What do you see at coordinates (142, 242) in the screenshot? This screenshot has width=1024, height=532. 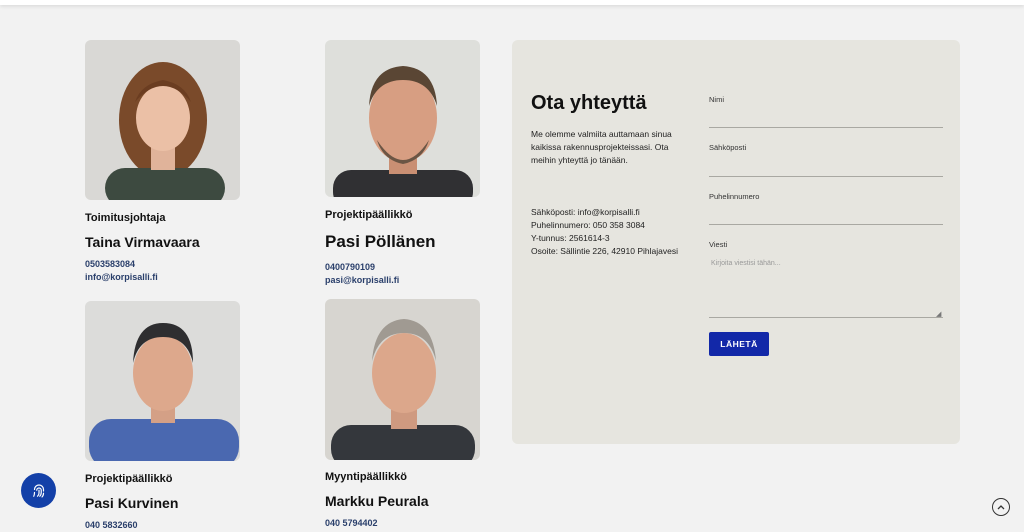 I see `team-name: Taina Virmavaara` at bounding box center [142, 242].